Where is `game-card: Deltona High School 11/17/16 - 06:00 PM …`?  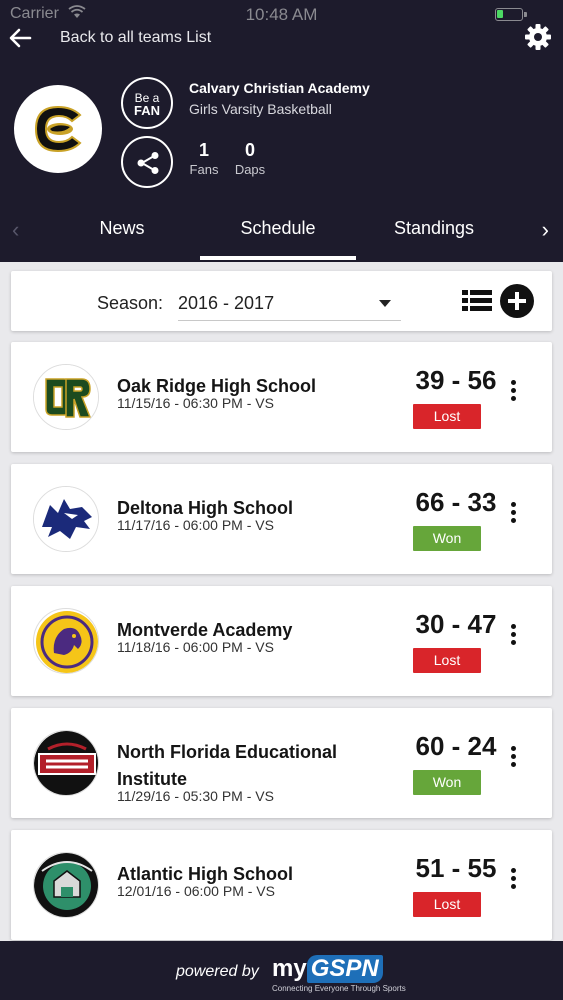 game-card: Deltona High School 11/17/16 - 06:00 PM … is located at coordinates (281, 519).